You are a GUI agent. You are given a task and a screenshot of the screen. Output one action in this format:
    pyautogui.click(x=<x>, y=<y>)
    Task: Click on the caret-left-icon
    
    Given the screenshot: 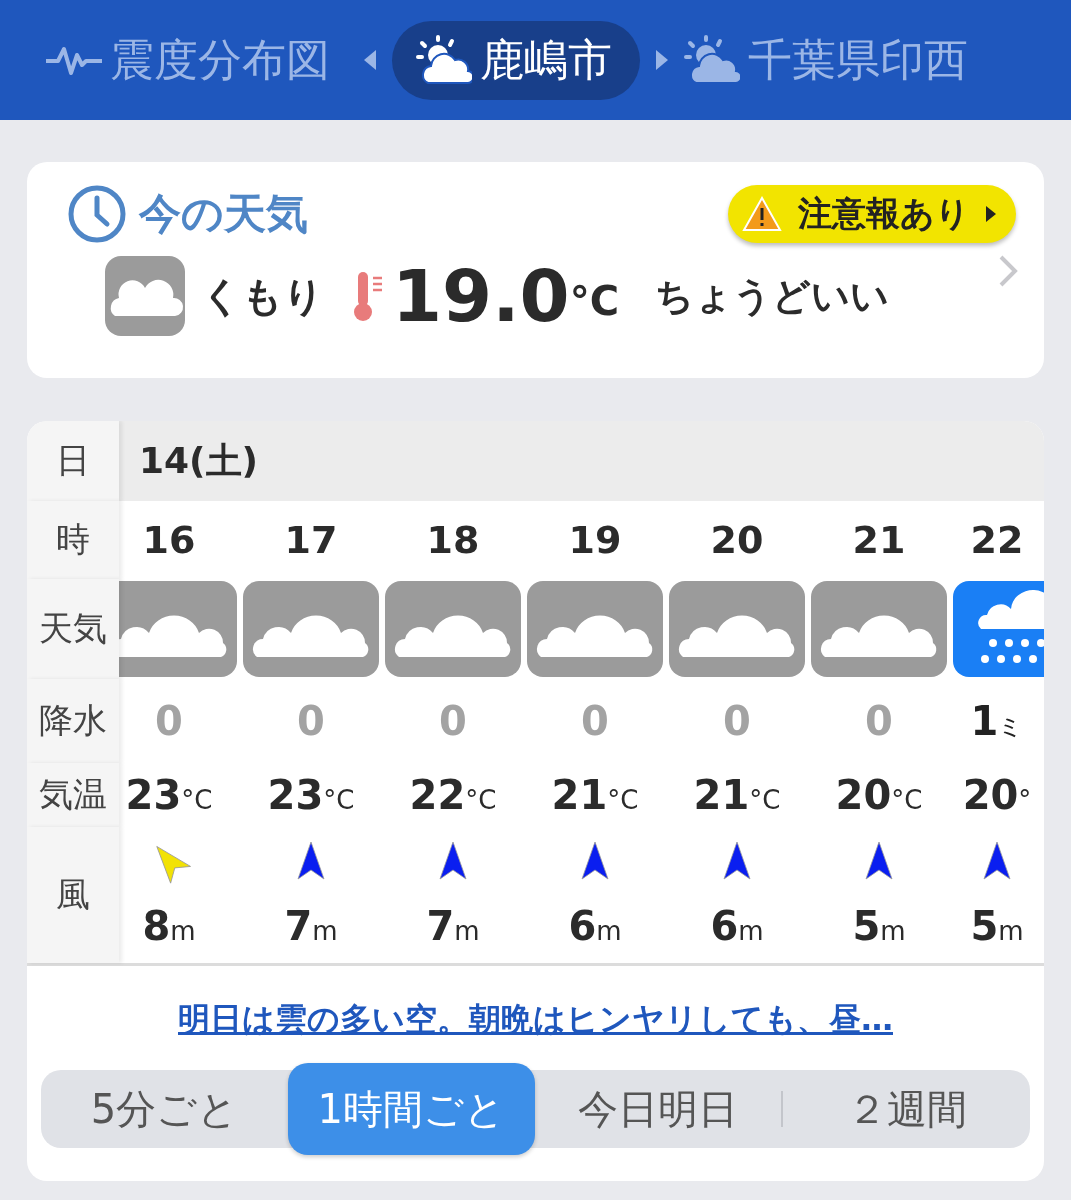 What is the action you would take?
    pyautogui.click(x=370, y=60)
    